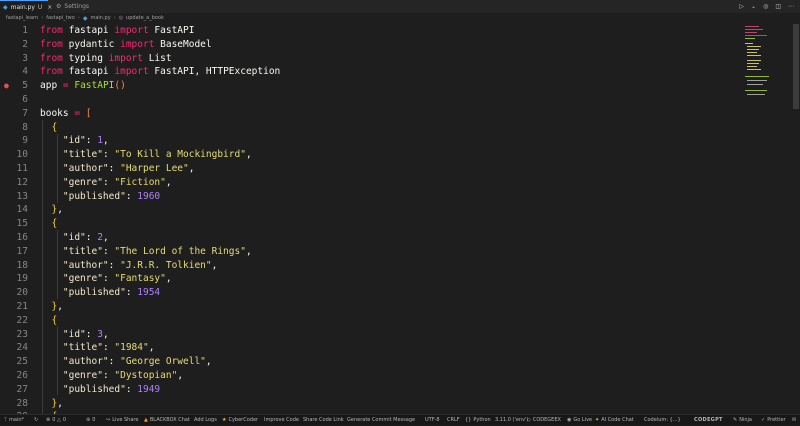  Describe the element at coordinates (88, 30) in the screenshot. I see `code-token: fastapi` at that location.